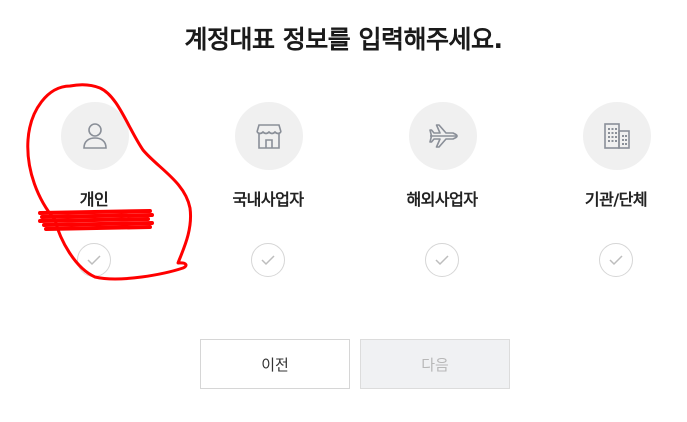  Describe the element at coordinates (343, 39) in the screenshot. I see `page-title: 계정대표 정보를 입력해주세요.` at that location.